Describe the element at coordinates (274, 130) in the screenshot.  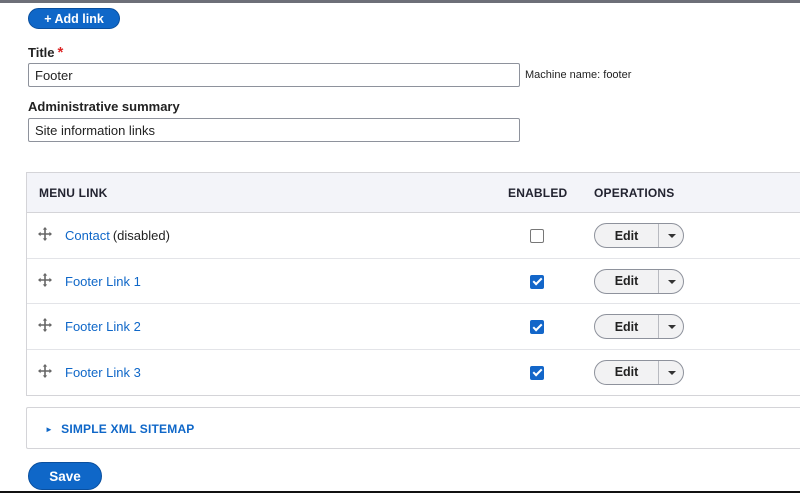
I see `summary-input: Site information links` at that location.